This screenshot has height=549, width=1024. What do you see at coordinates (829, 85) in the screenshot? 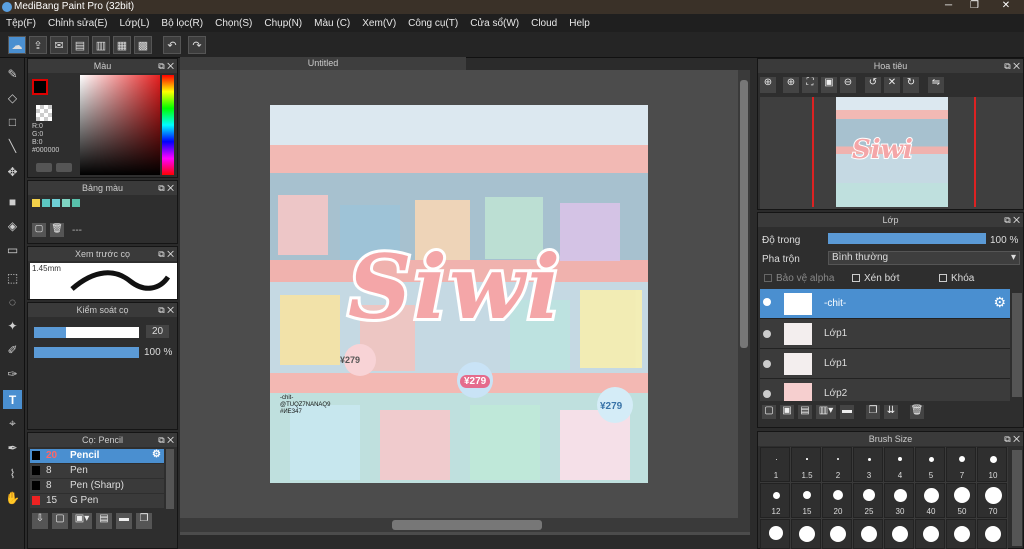
I see `actual-size-icon: ▣` at bounding box center [829, 85].